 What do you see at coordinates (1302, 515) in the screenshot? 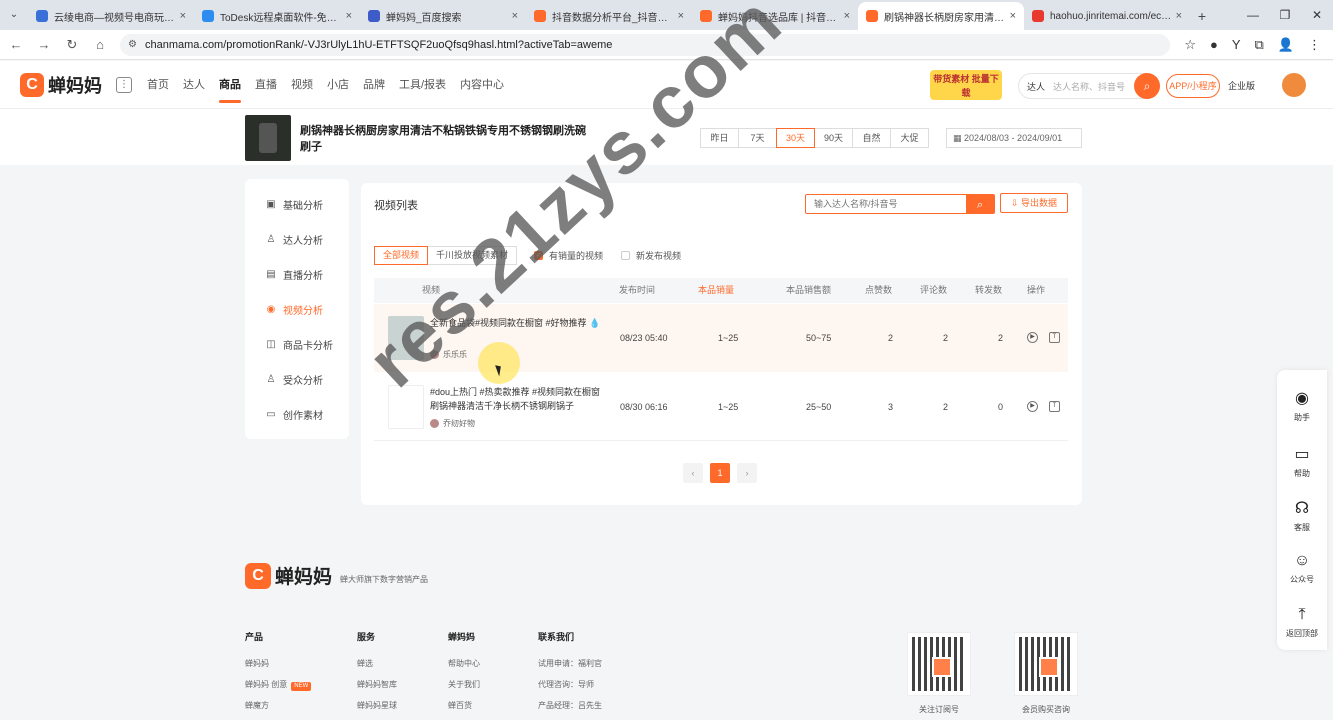
I see `float-item-service: ☊ 客服` at bounding box center [1302, 515].